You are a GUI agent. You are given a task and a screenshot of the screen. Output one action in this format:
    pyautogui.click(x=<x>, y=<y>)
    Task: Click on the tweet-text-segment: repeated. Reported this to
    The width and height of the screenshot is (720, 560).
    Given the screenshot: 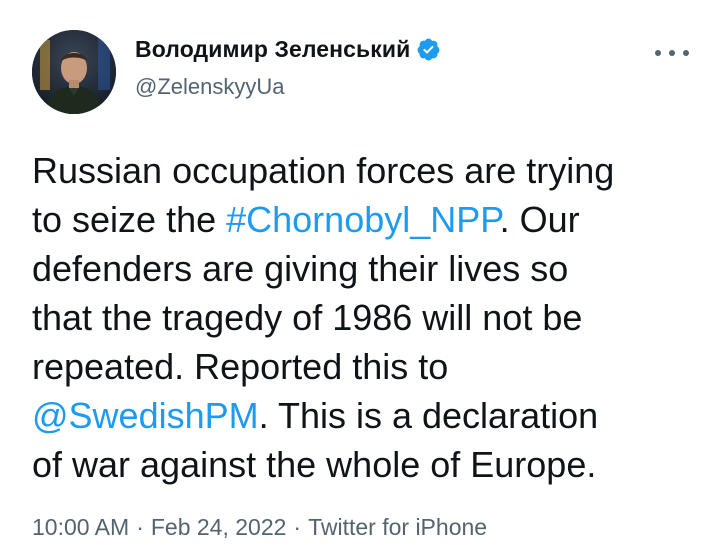 What is the action you would take?
    pyautogui.click(x=240, y=366)
    